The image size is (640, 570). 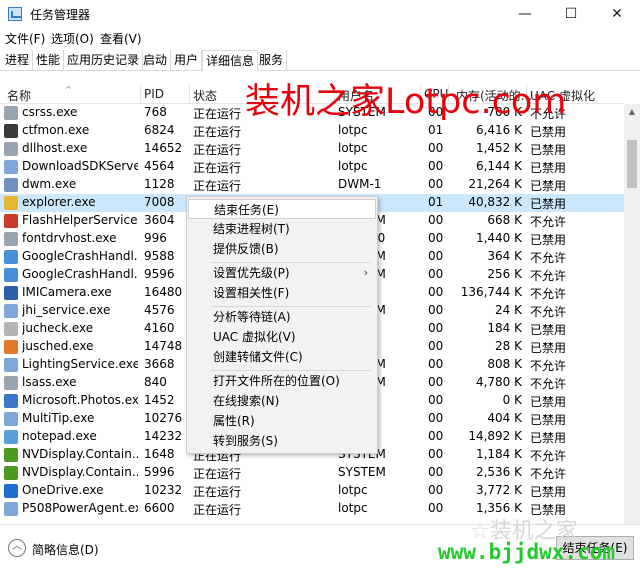 I want to click on menu-create-dump-file: 创建转储文件(C), so click(x=282, y=357).